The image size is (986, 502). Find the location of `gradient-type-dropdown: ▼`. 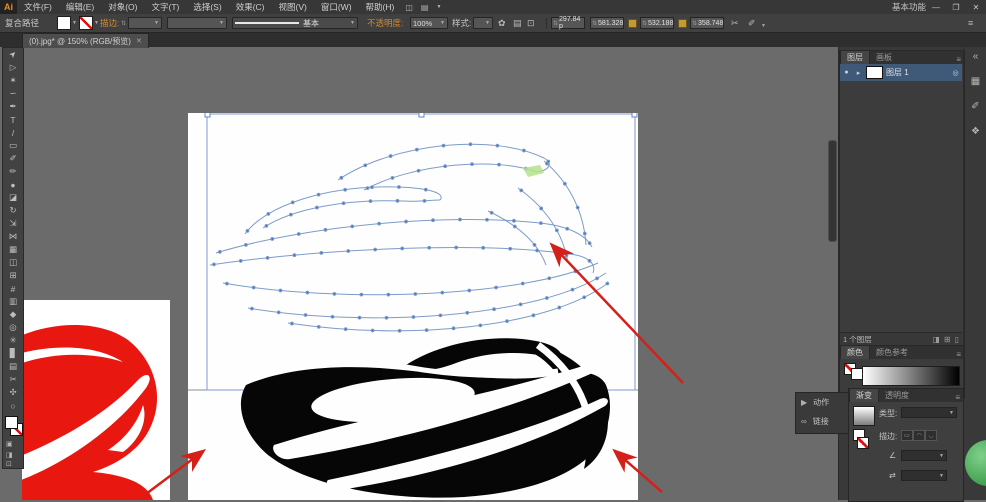

gradient-type-dropdown: ▼ is located at coordinates (929, 412).